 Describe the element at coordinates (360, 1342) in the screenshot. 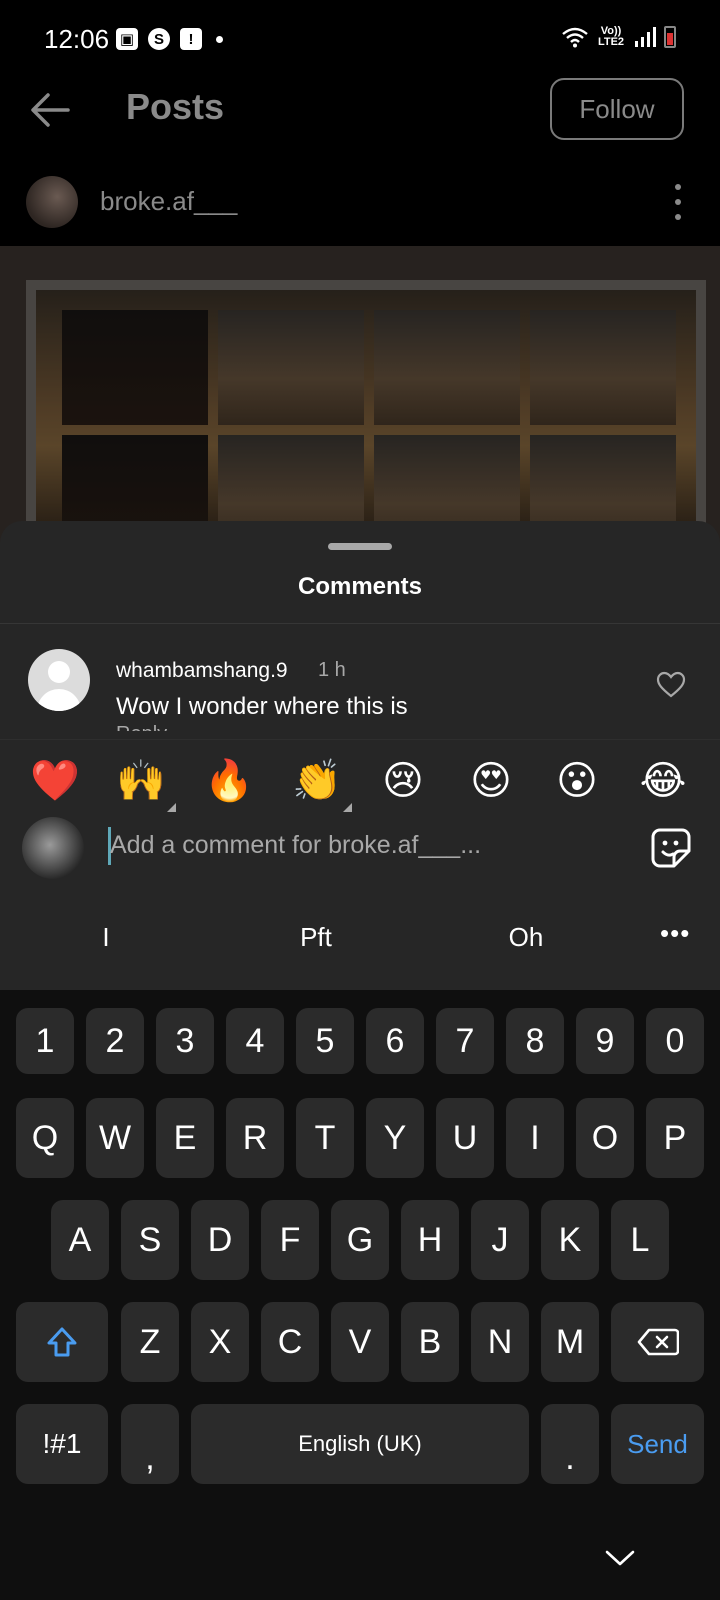

I see `key-v: V` at that location.